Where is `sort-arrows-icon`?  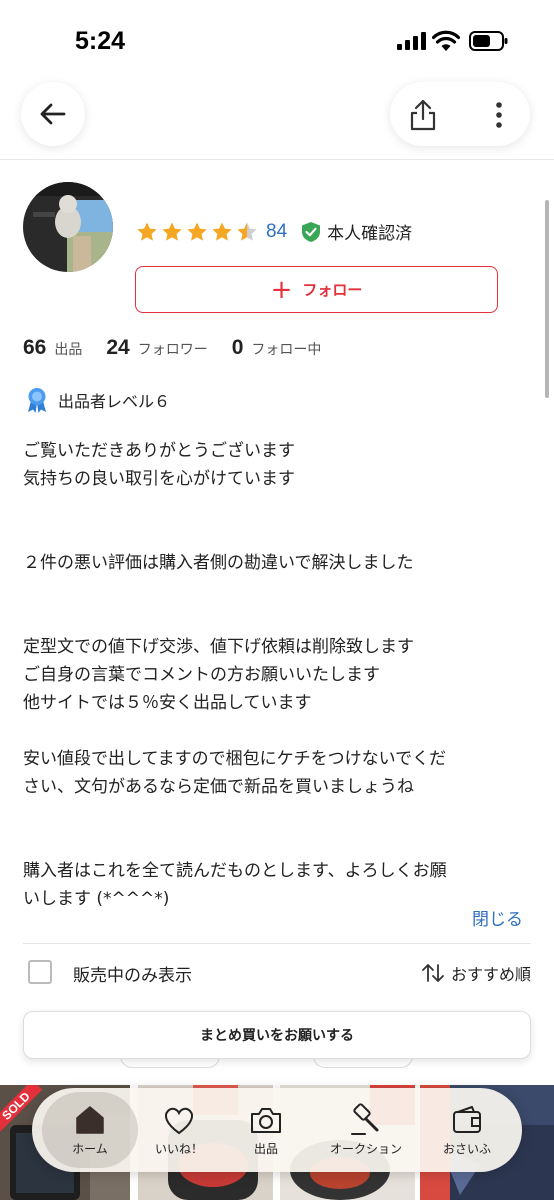 sort-arrows-icon is located at coordinates (433, 973).